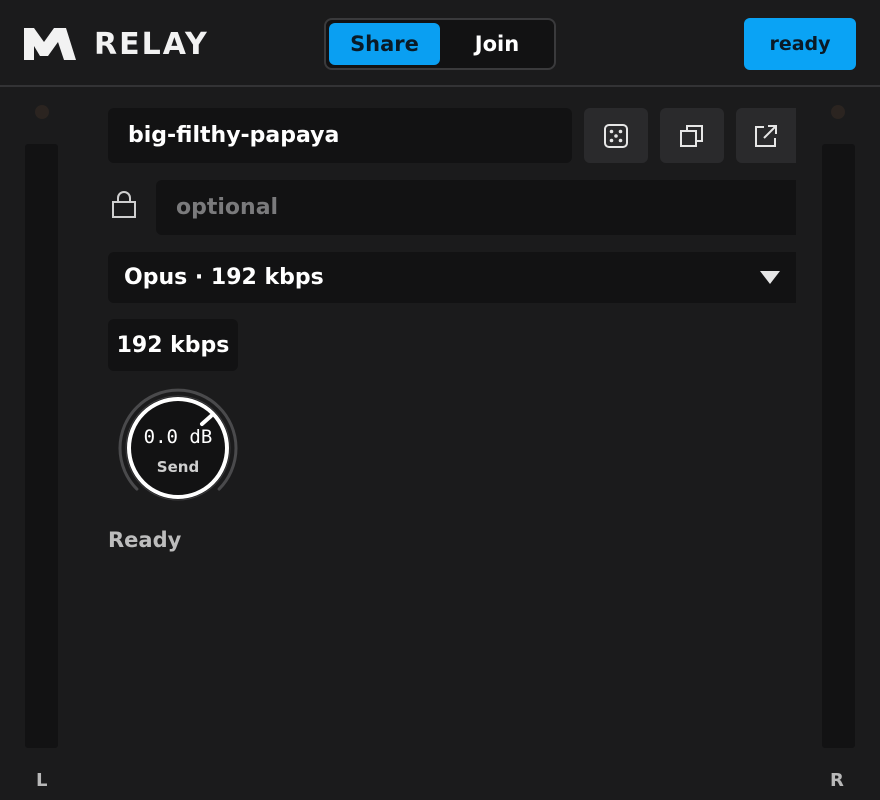 The image size is (880, 800). Describe the element at coordinates (124, 204) in the screenshot. I see `lock-icon` at that location.